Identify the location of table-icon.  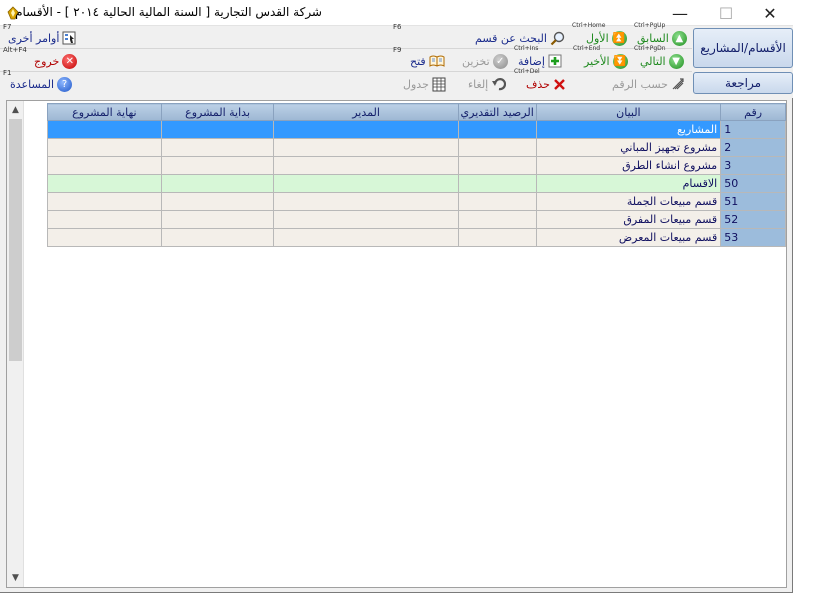
(439, 84).